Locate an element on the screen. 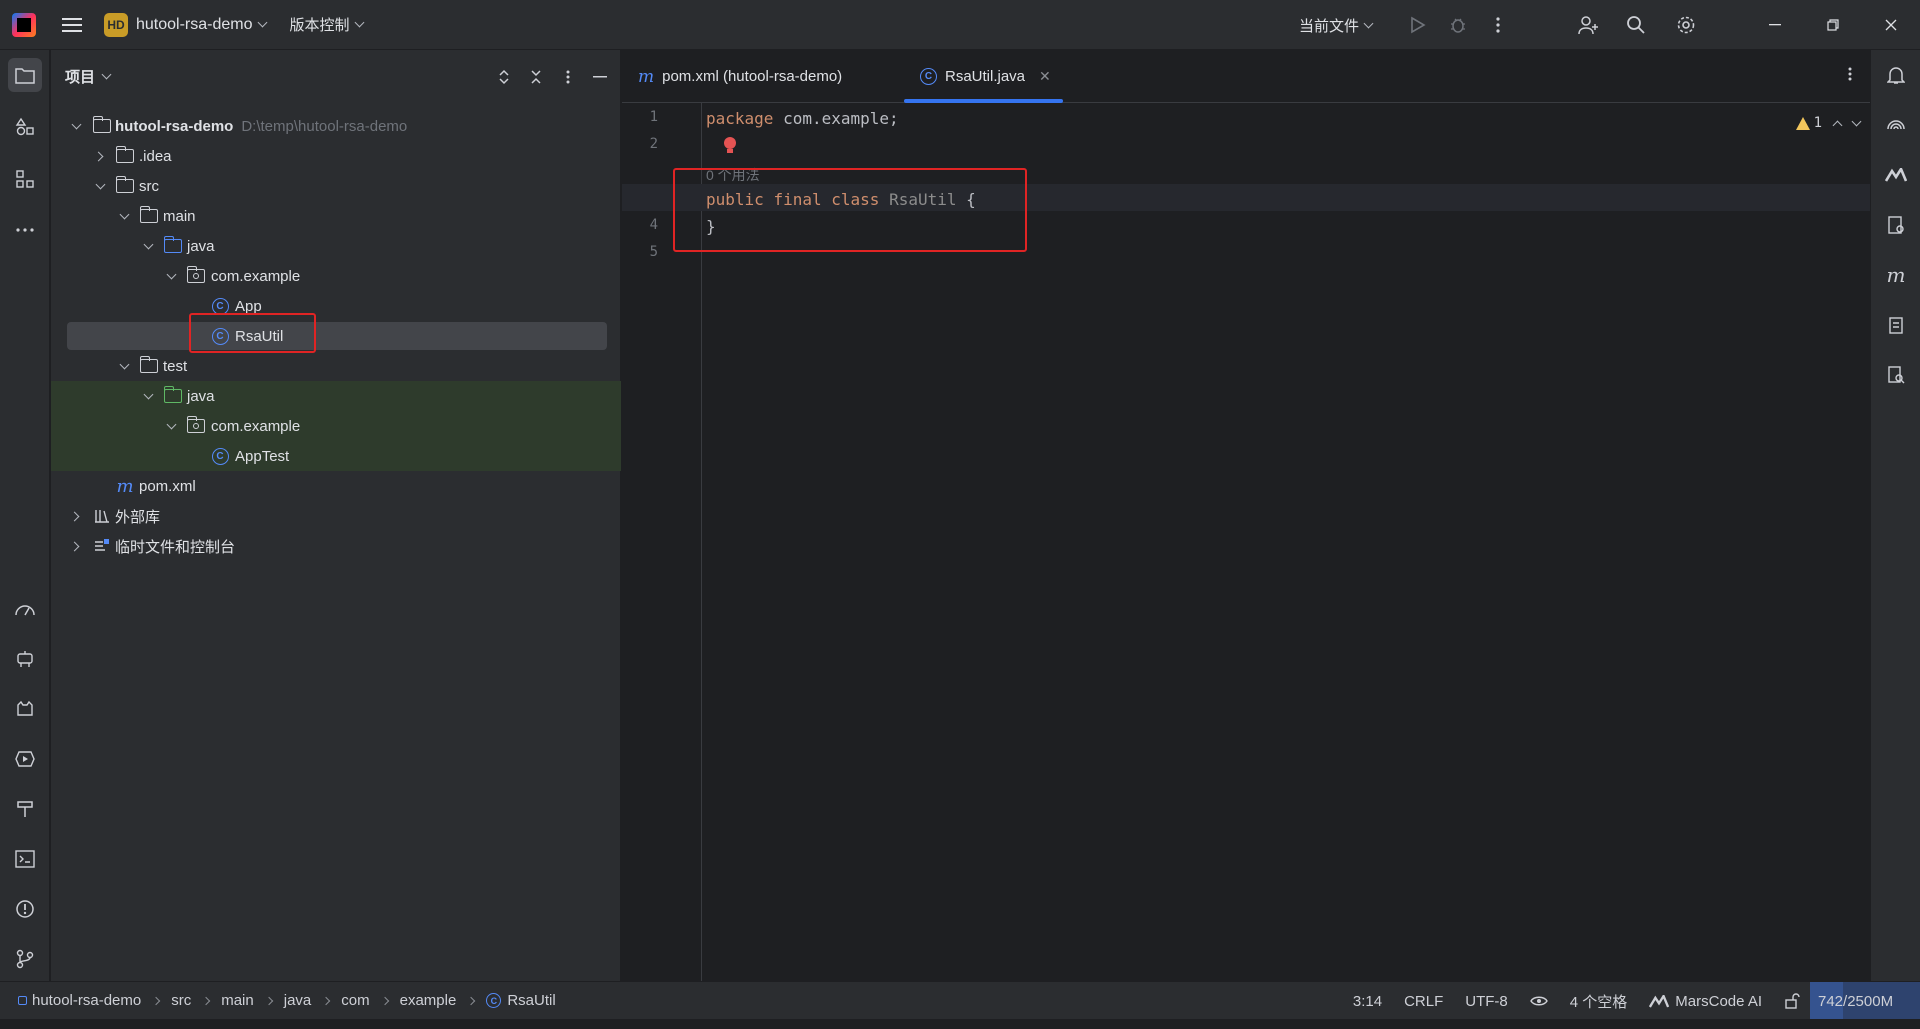  tree-item-scratches: 临时文件和控制台 is located at coordinates (336, 546).